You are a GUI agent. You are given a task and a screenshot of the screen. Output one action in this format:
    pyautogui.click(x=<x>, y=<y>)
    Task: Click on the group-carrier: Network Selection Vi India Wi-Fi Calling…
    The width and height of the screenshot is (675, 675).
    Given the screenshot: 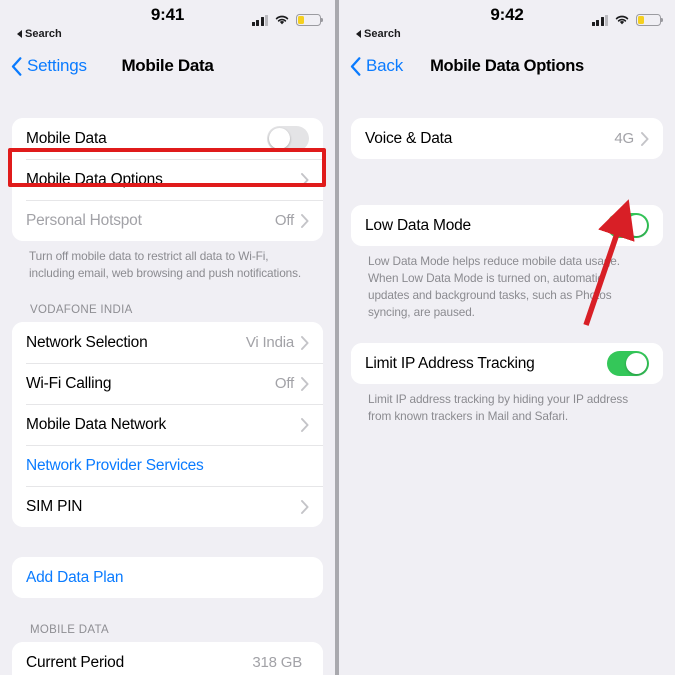 What is the action you would take?
    pyautogui.click(x=167, y=425)
    